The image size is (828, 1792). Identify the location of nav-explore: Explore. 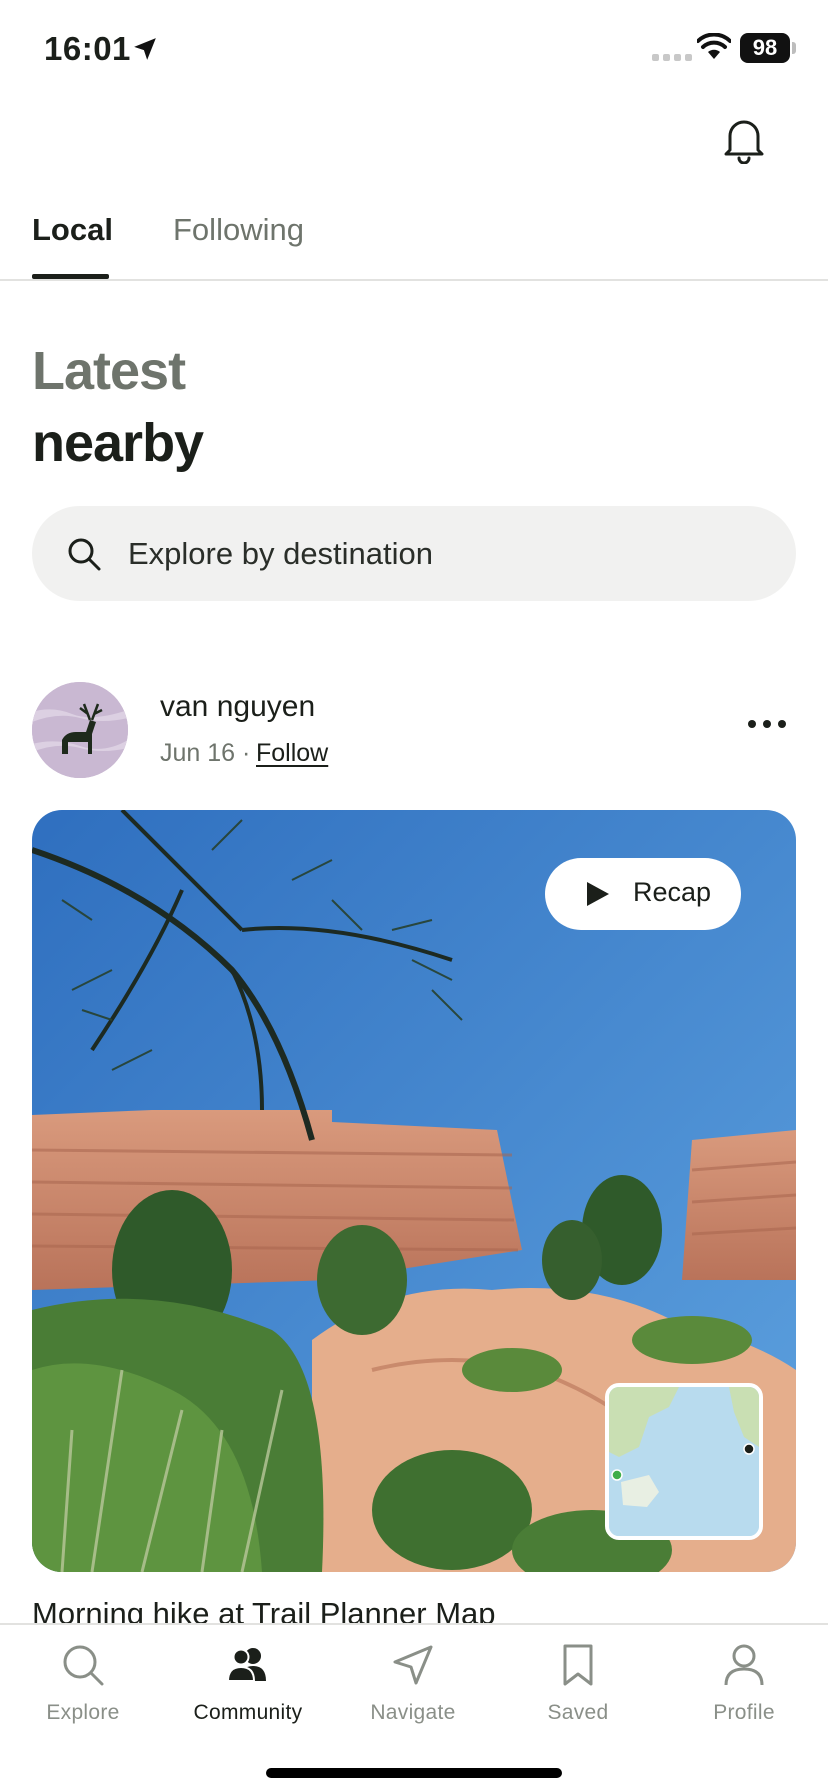
(83, 1685).